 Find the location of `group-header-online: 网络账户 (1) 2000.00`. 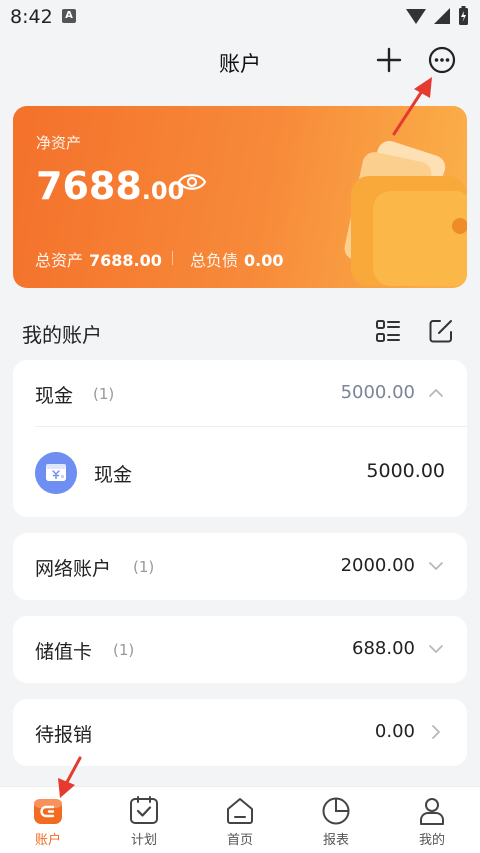

group-header-online: 网络账户 (1) 2000.00 is located at coordinates (240, 566).